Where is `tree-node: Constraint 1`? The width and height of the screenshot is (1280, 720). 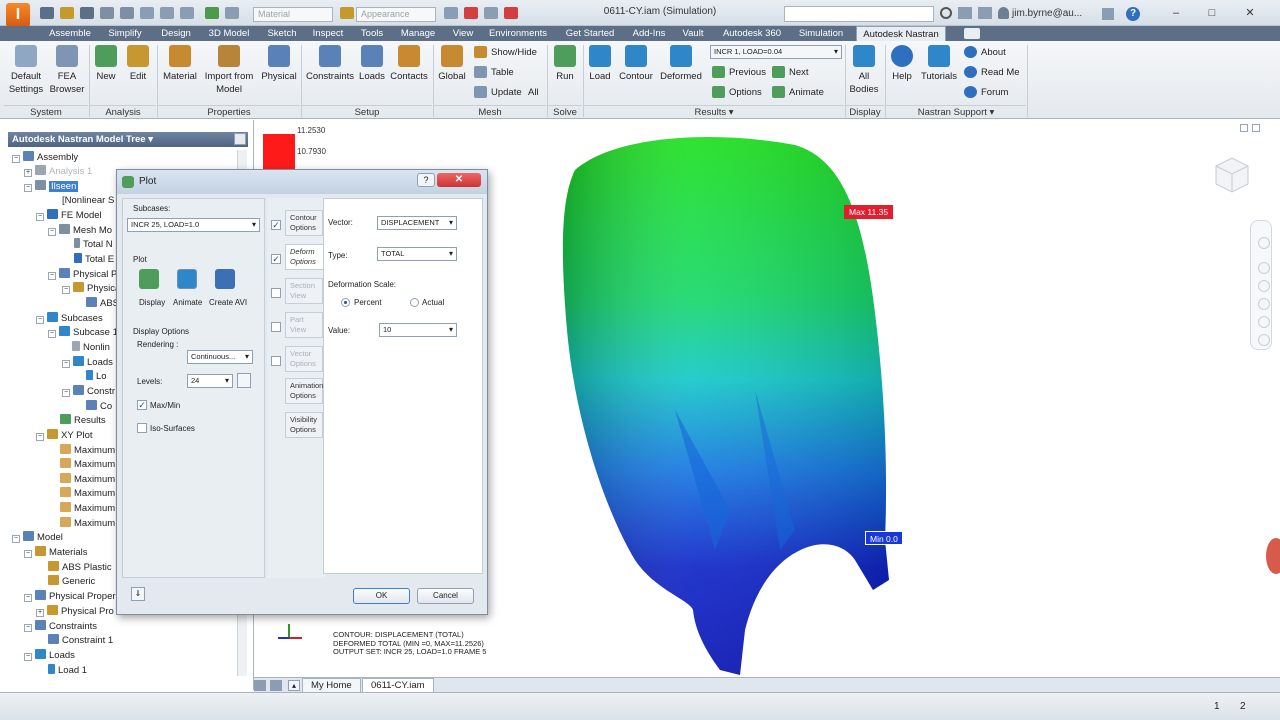 tree-node: Constraint 1 is located at coordinates (80, 641).